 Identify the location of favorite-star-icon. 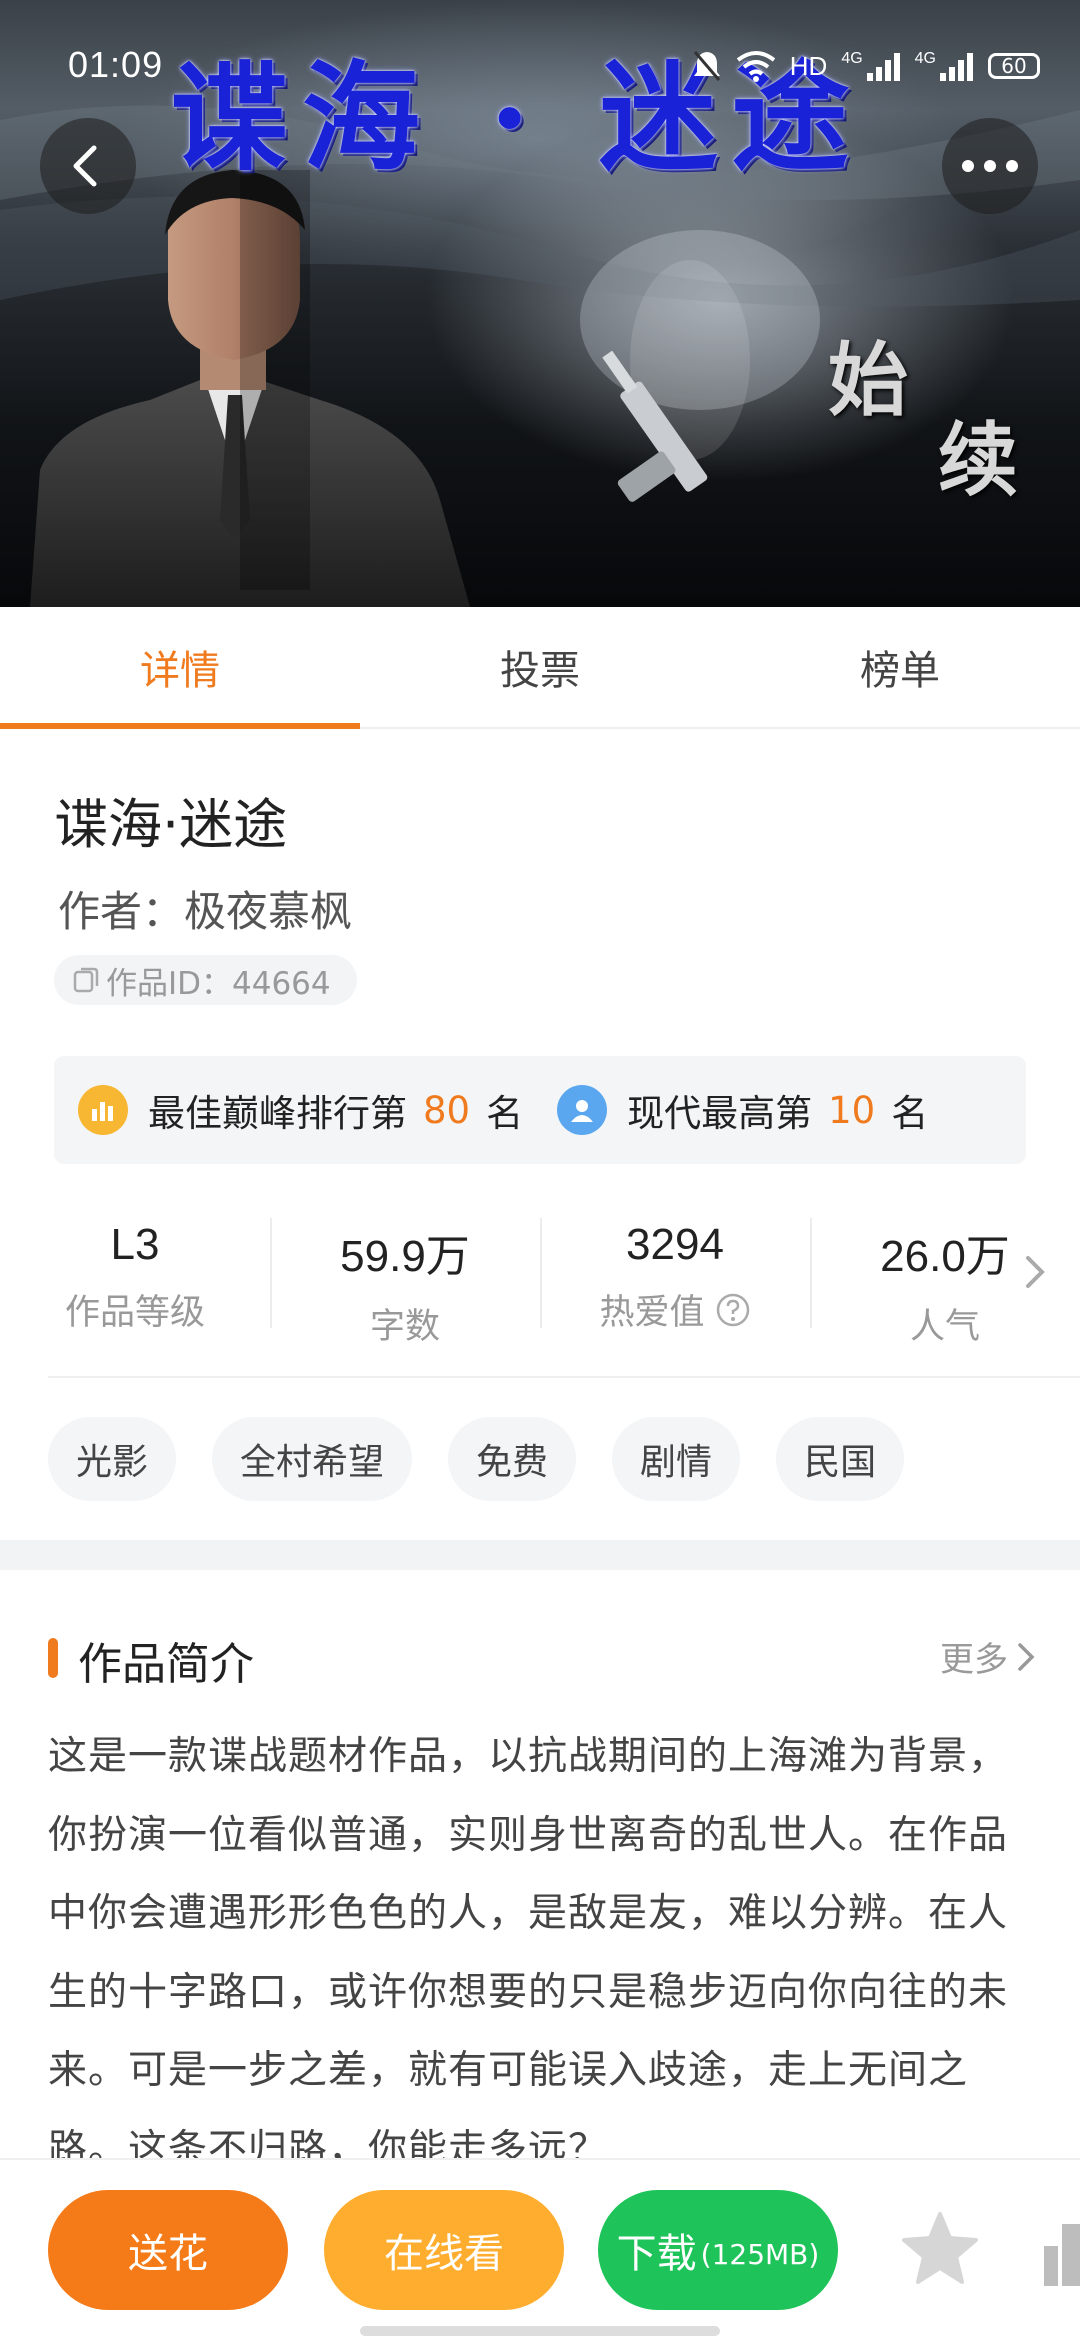
(940, 2248).